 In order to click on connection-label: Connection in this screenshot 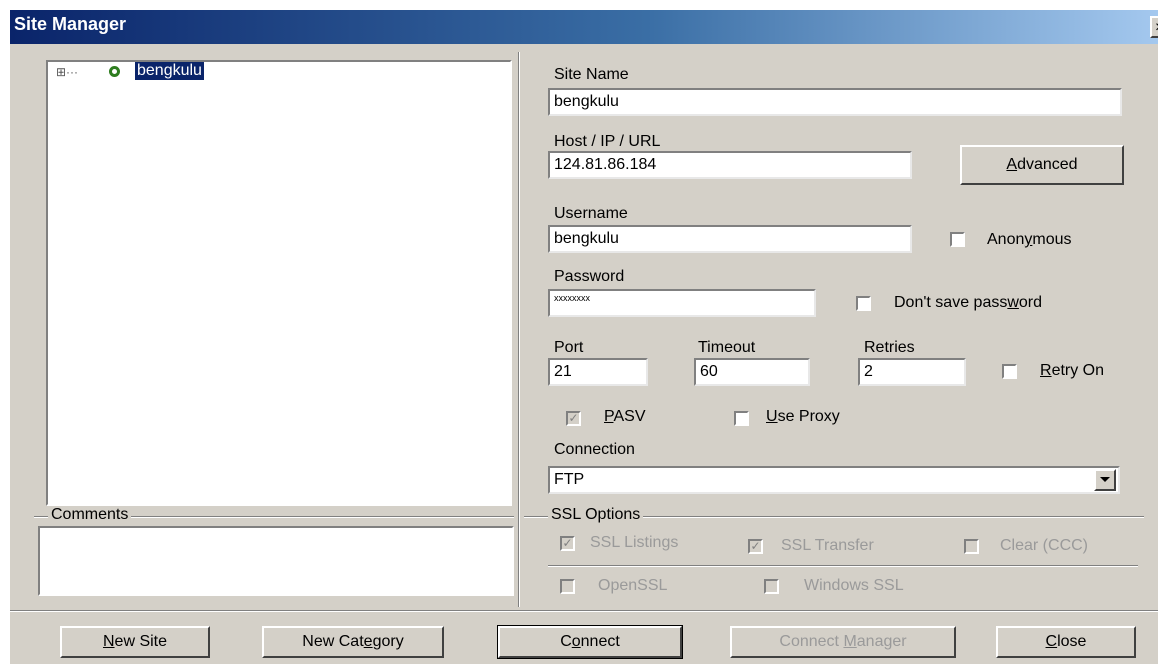, I will do `click(594, 449)`.